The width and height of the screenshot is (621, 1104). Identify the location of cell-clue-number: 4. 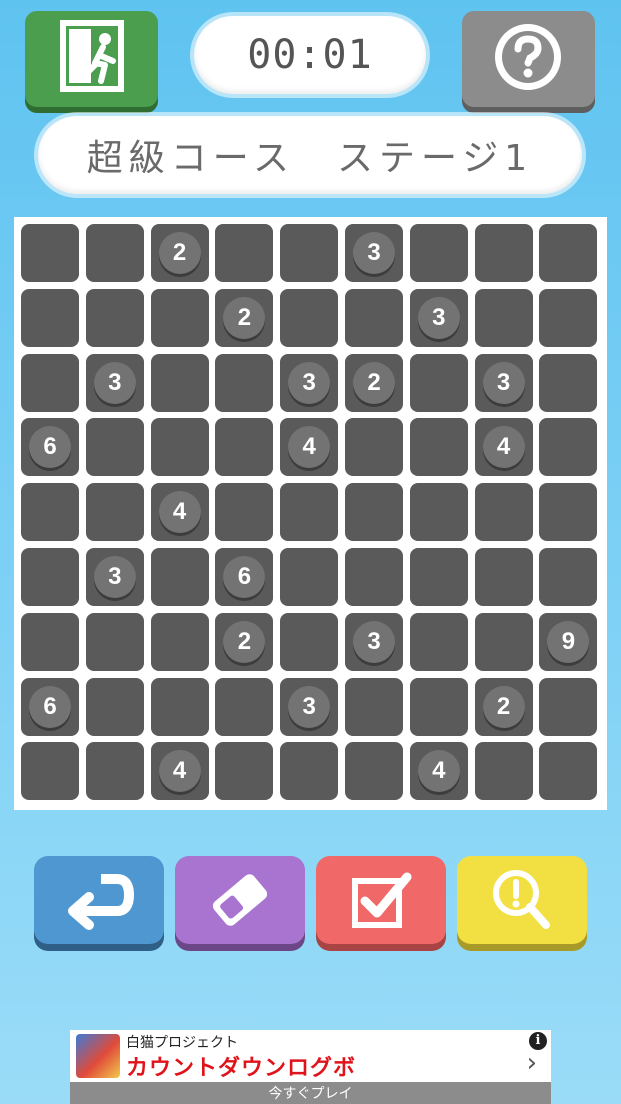
(309, 447).